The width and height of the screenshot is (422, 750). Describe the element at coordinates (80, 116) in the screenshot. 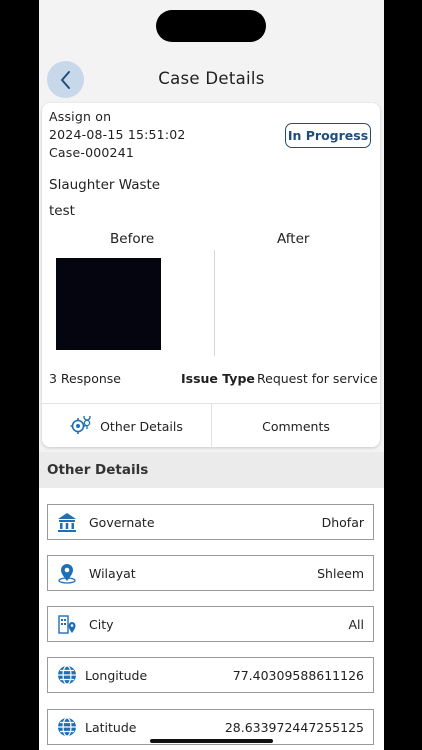

I see `assign-label: Assign on` at that location.